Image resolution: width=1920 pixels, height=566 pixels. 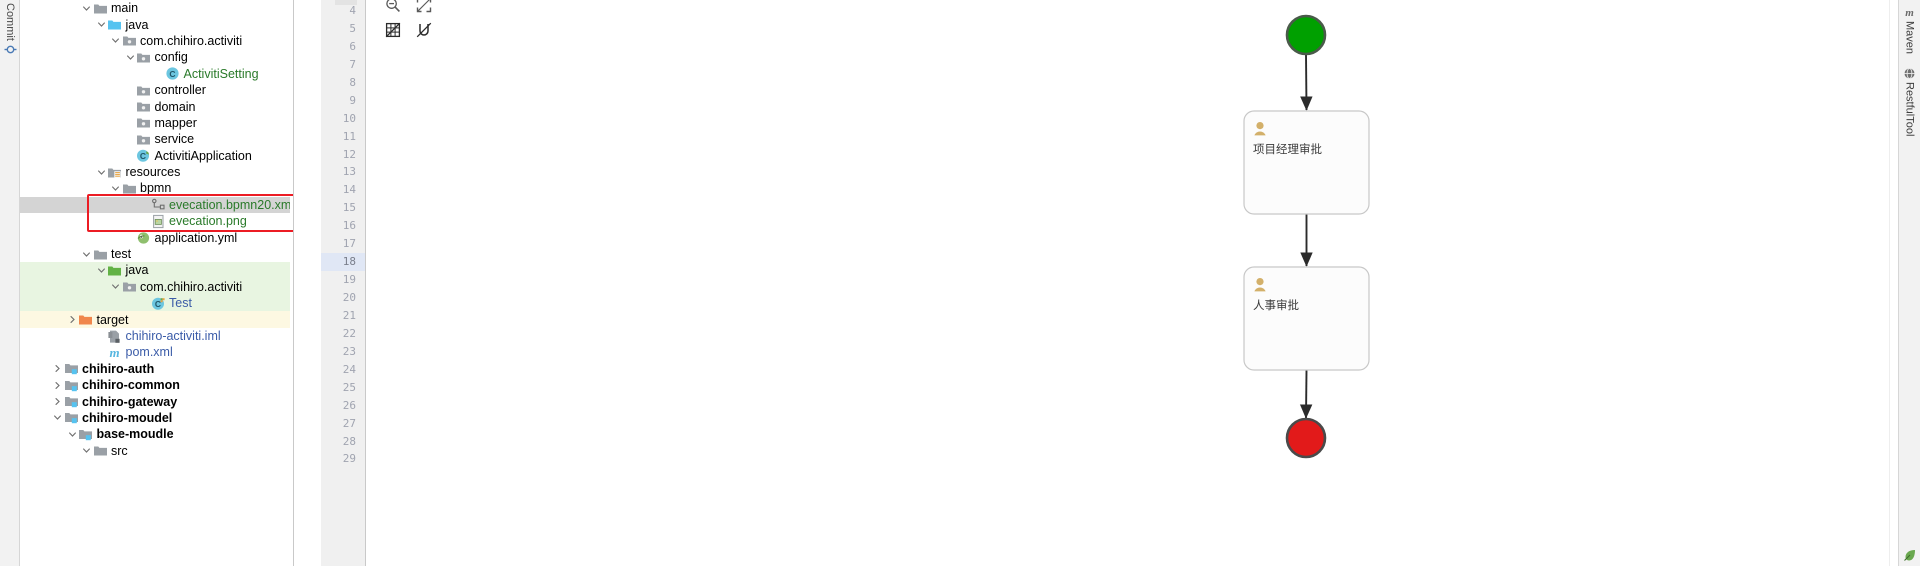 I want to click on tree-item-pom-xml: m pom.xml, so click(x=156, y=352).